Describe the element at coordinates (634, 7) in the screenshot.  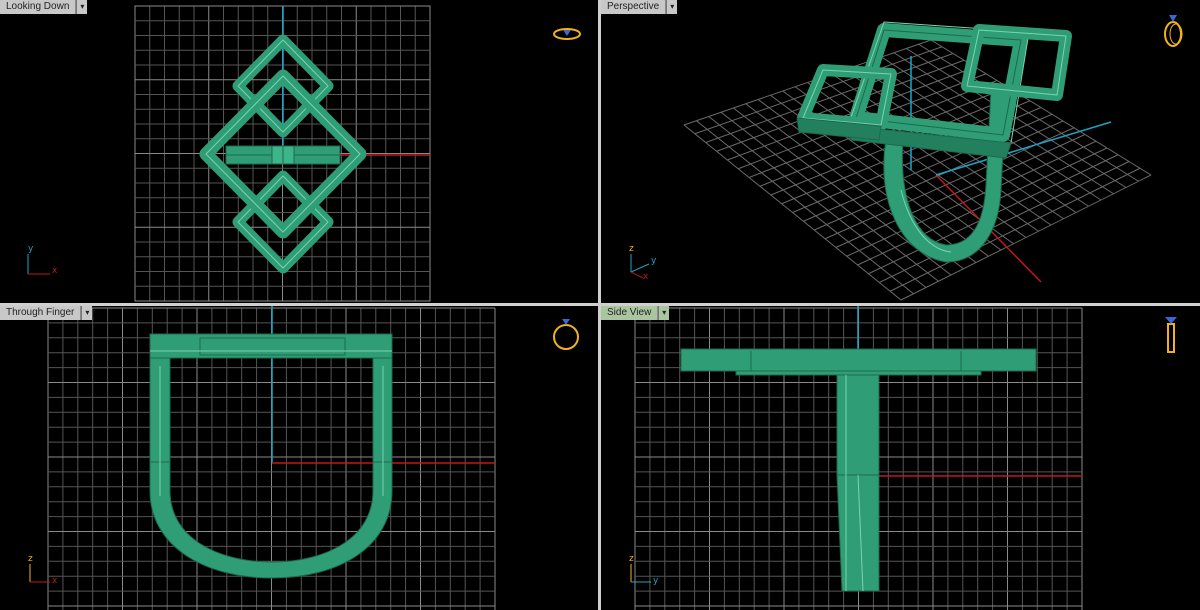
I see `viewport-title: Perspective` at that location.